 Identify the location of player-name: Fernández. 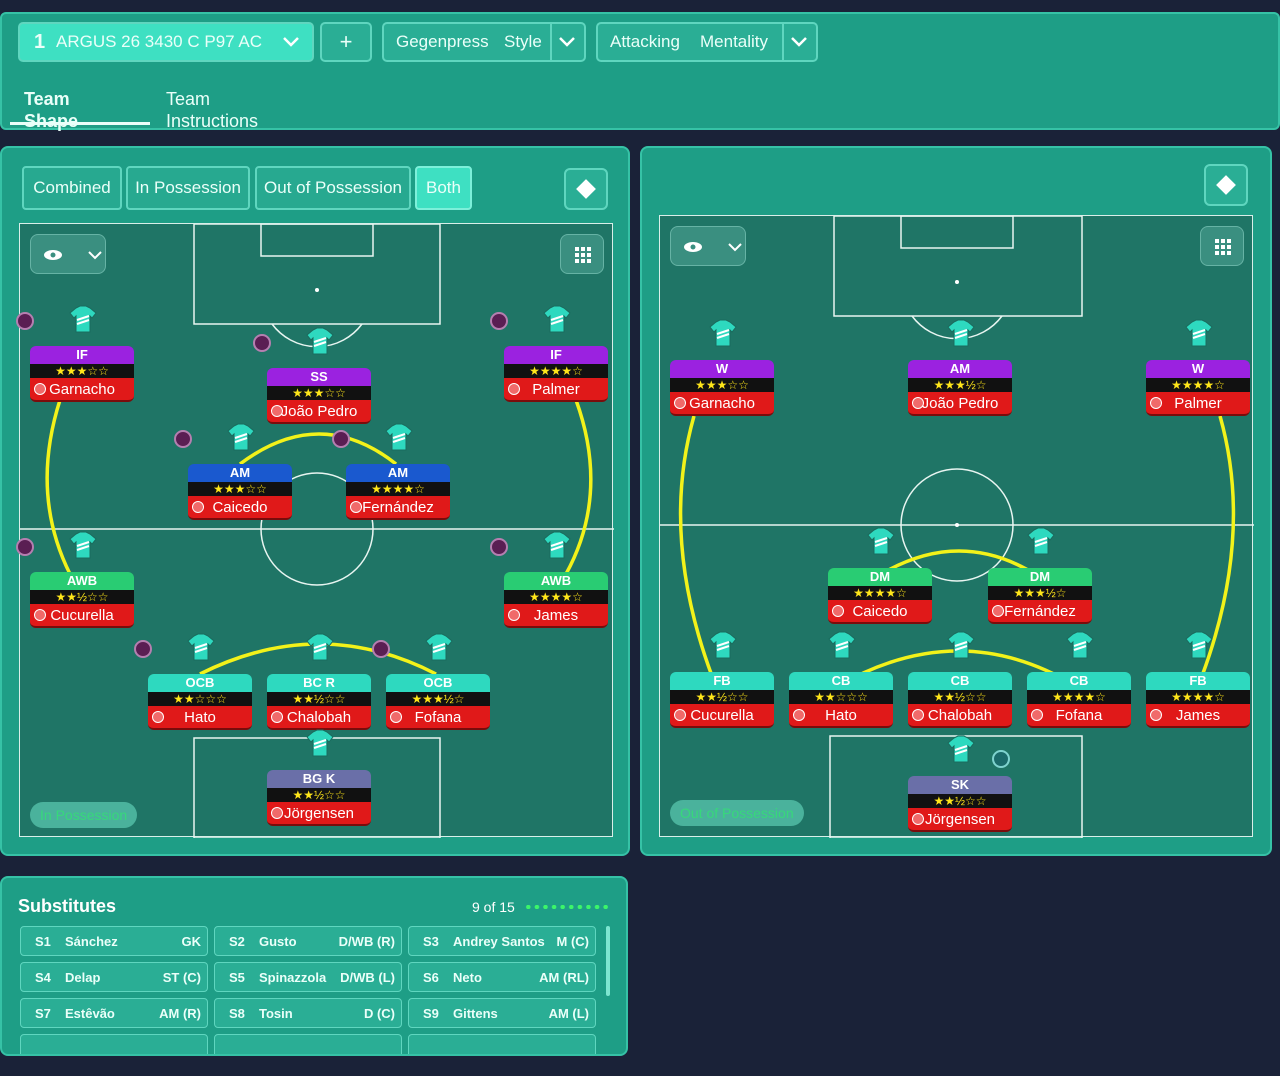
(1040, 611).